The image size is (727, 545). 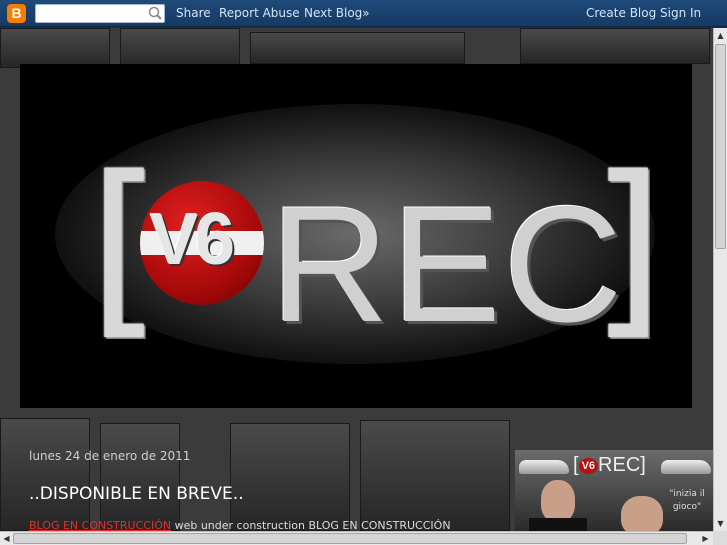 I want to click on post-title: ..DISPONIBLE EN BREVE.., so click(x=136, y=494).